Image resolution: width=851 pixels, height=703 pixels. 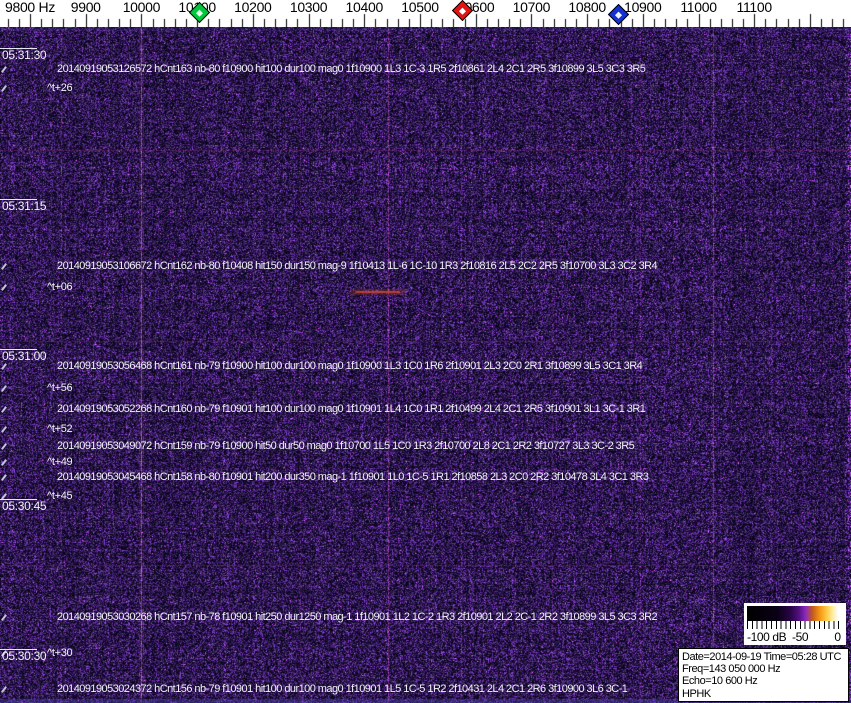 What do you see at coordinates (754, 7) in the screenshot?
I see `freq-tick-label: 11100` at bounding box center [754, 7].